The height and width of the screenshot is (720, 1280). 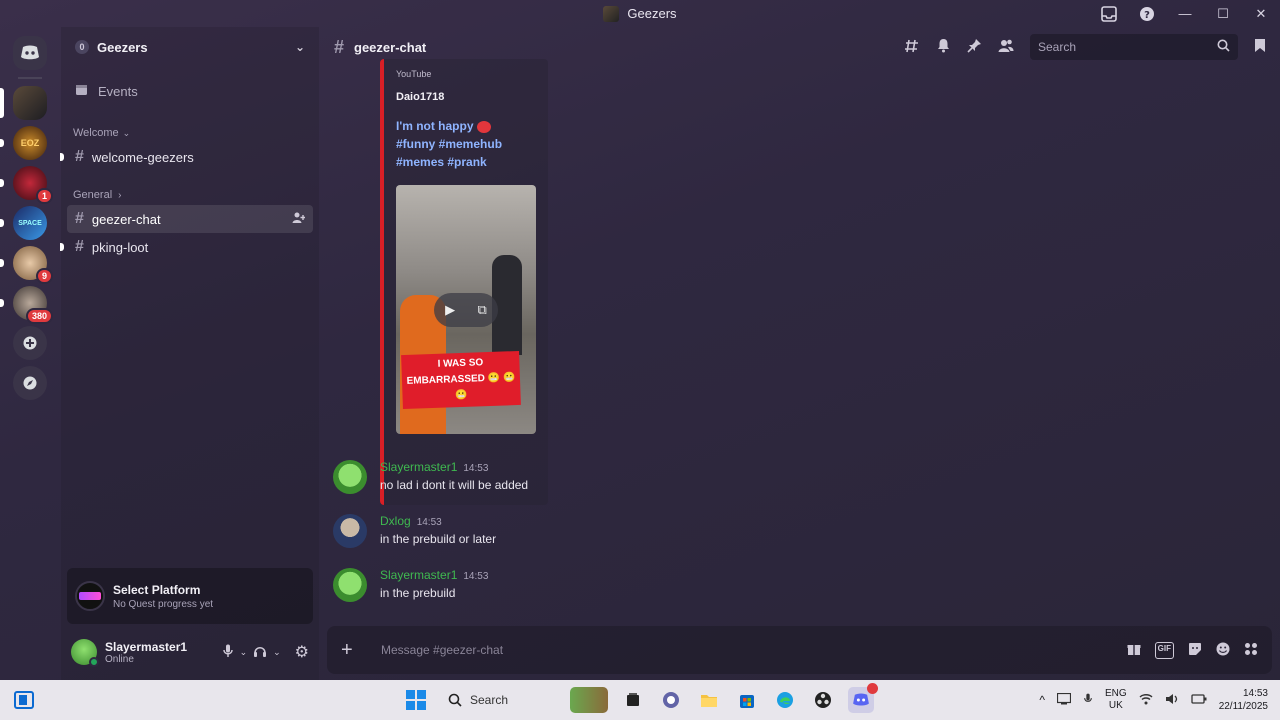 I want to click on embed-title-line: #memes #prank, so click(x=441, y=162).